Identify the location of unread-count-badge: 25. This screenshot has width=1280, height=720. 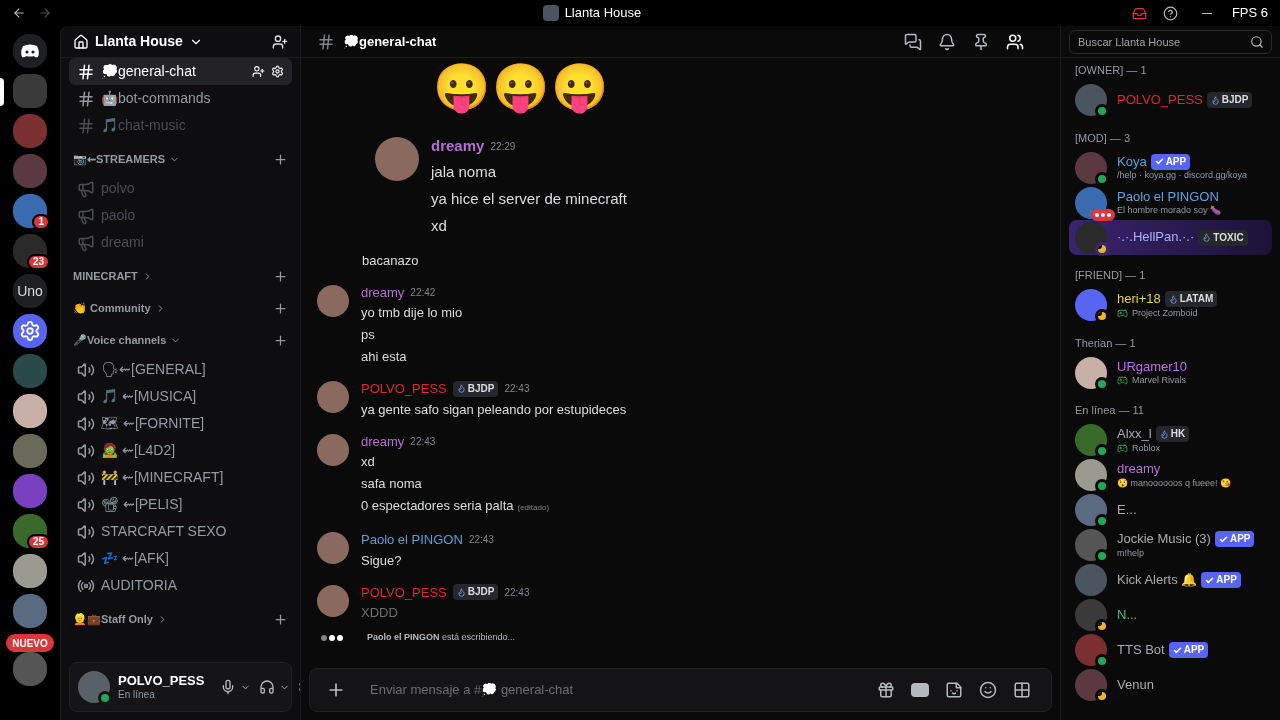
(38, 542).